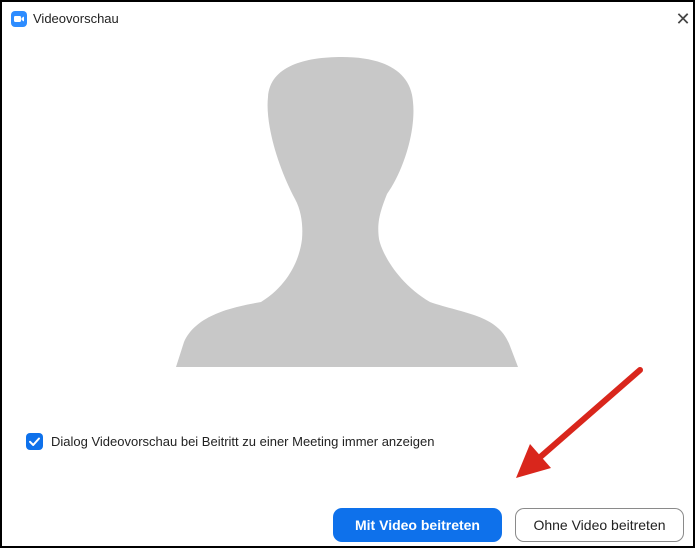  I want to click on window-title: Videovorschau, so click(76, 18).